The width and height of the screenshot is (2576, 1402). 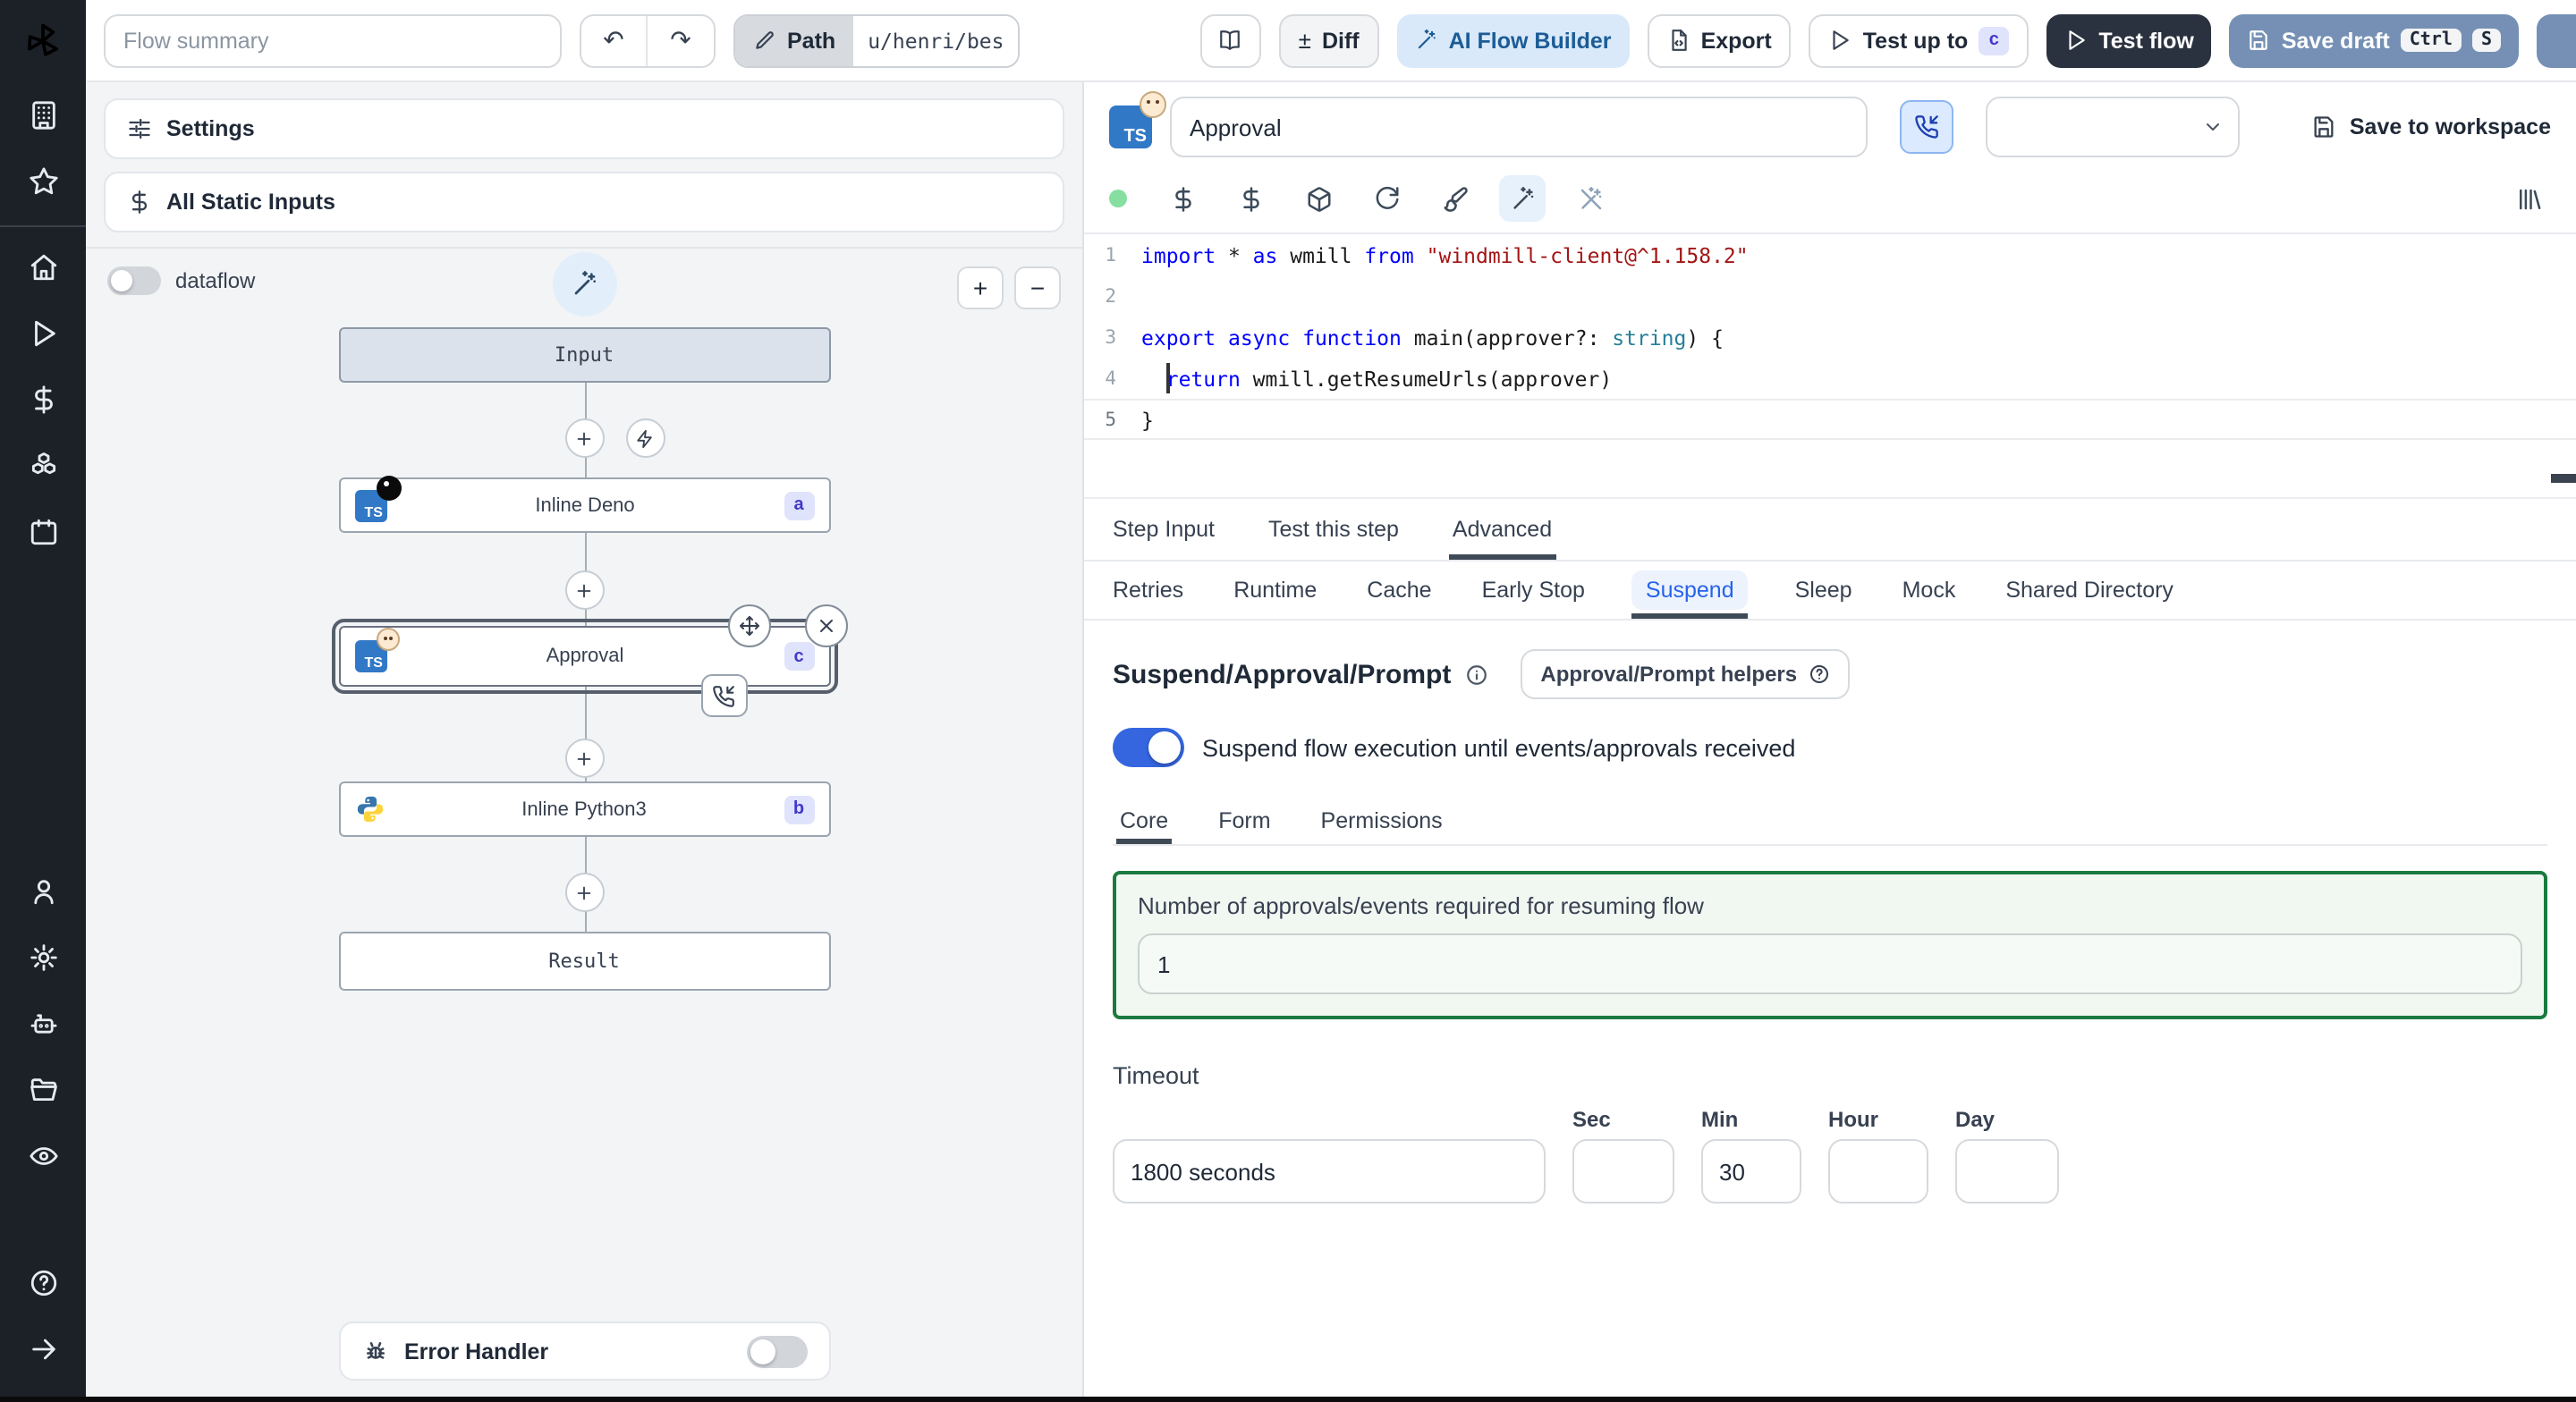 What do you see at coordinates (1148, 591) in the screenshot?
I see `subtab-retries: Retries` at bounding box center [1148, 591].